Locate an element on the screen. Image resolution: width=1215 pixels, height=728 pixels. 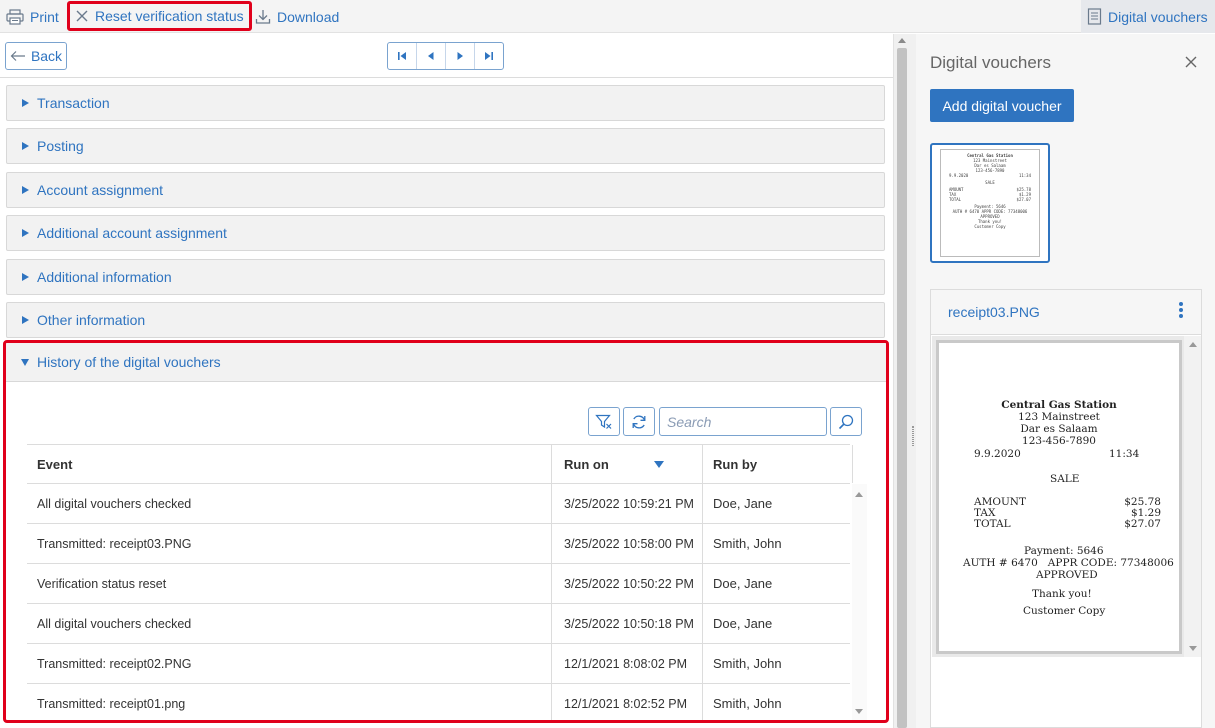
next-record-button is located at coordinates (460, 56).